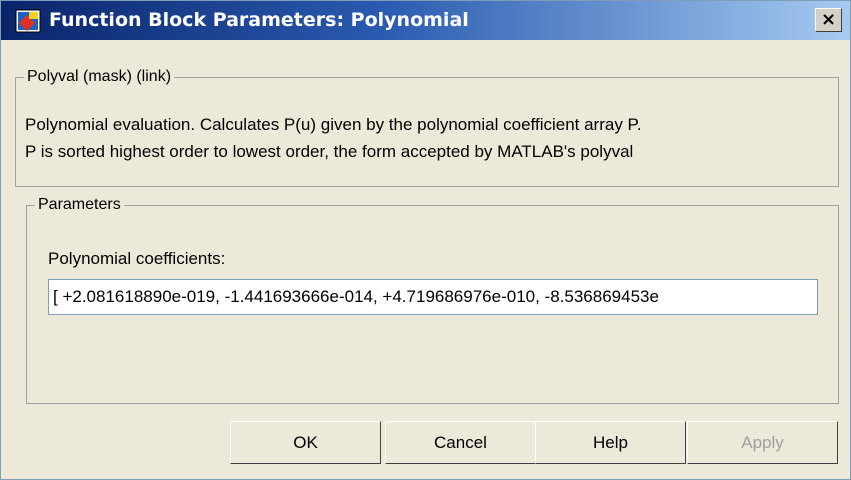 This screenshot has height=480, width=851. I want to click on help-button: Help, so click(610, 442).